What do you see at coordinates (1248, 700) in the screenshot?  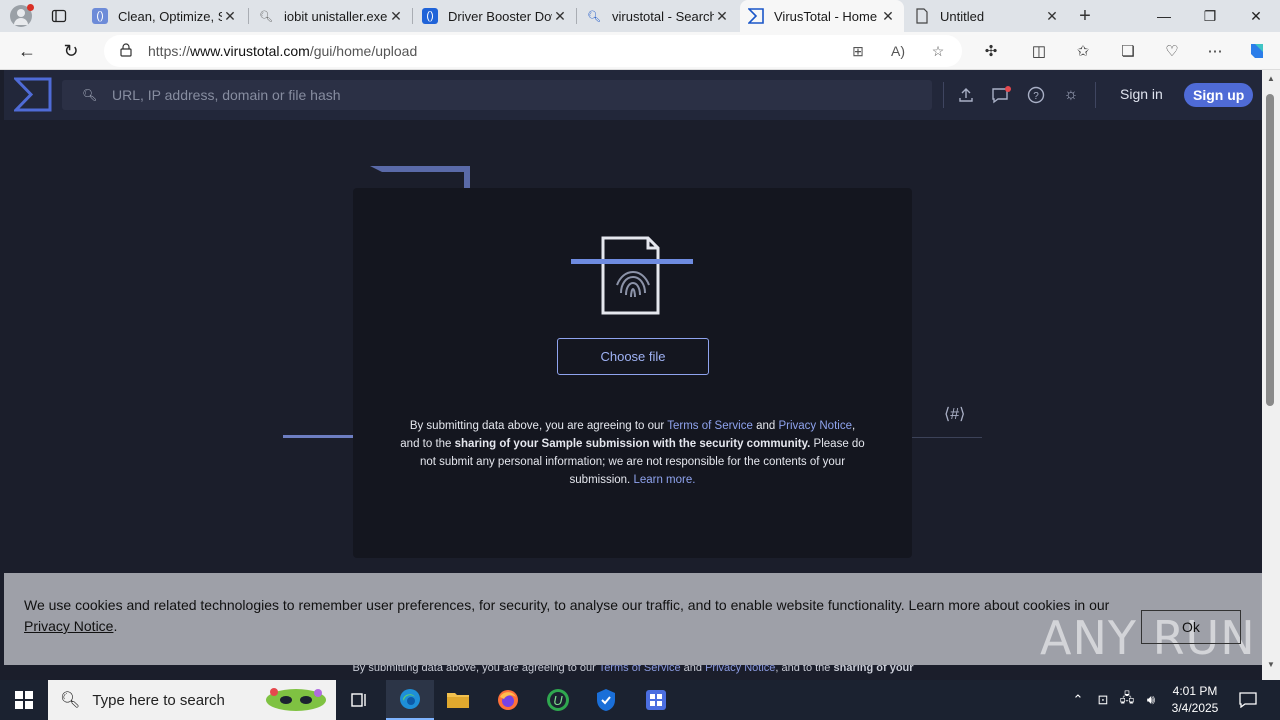 I see `notifications-icon` at bounding box center [1248, 700].